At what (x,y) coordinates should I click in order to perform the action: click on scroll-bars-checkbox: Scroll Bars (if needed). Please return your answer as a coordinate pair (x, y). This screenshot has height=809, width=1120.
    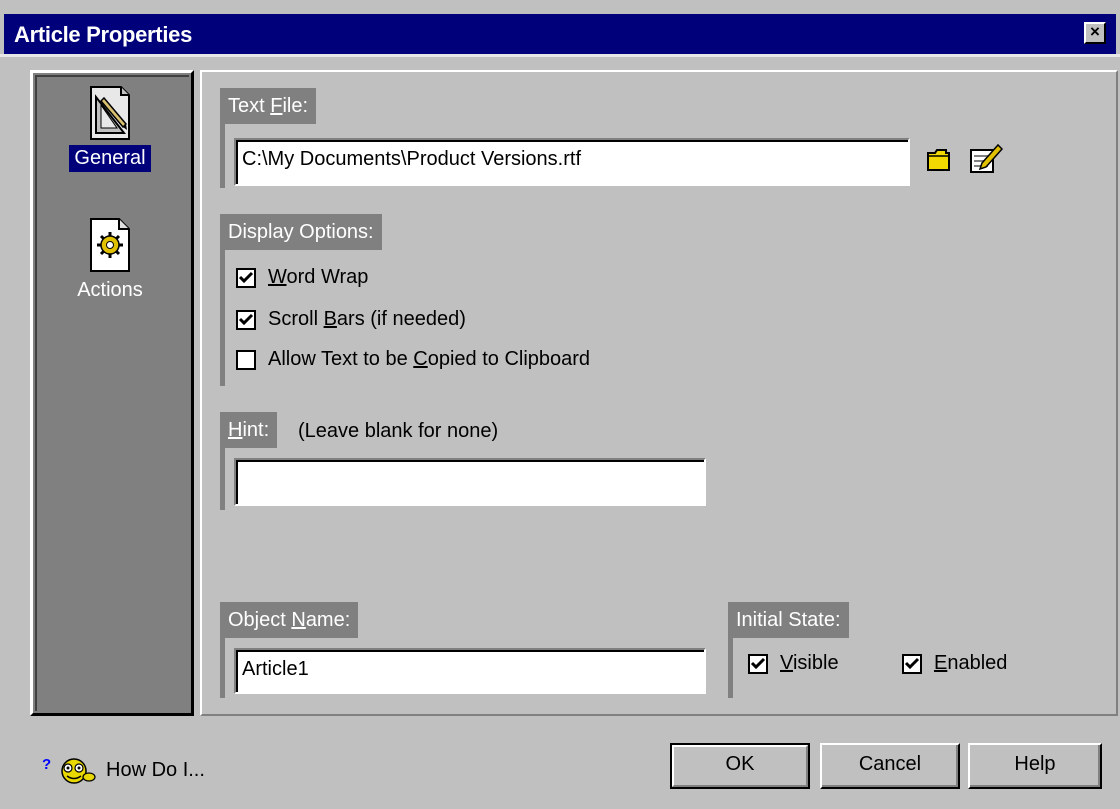
    Looking at the image, I should click on (351, 319).